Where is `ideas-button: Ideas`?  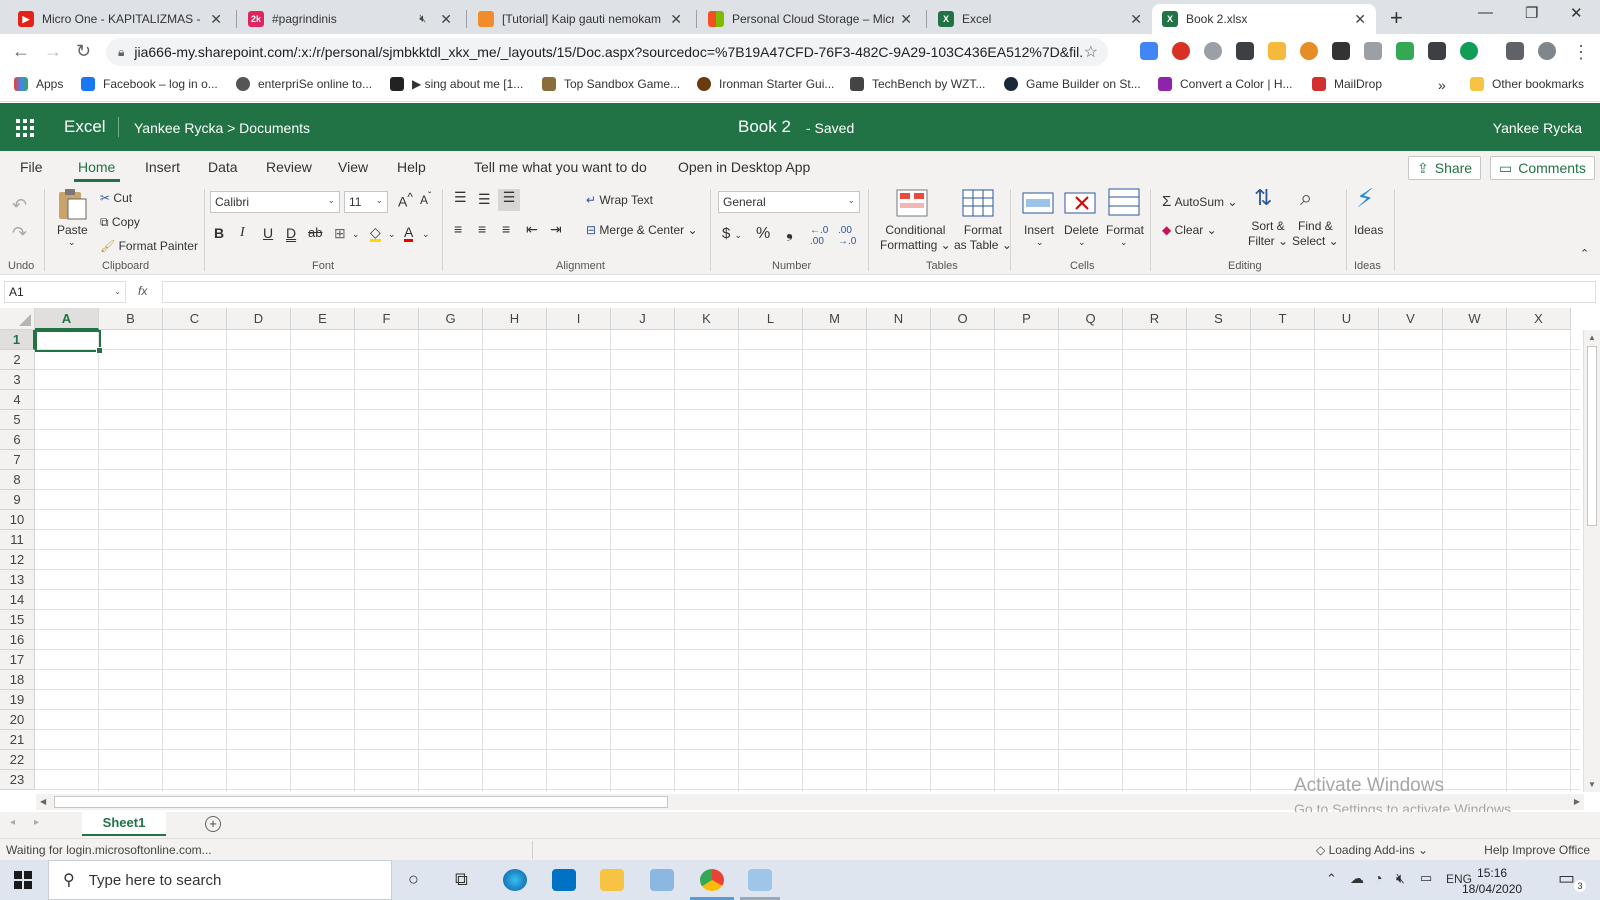
ideas-button: Ideas is located at coordinates (1368, 230).